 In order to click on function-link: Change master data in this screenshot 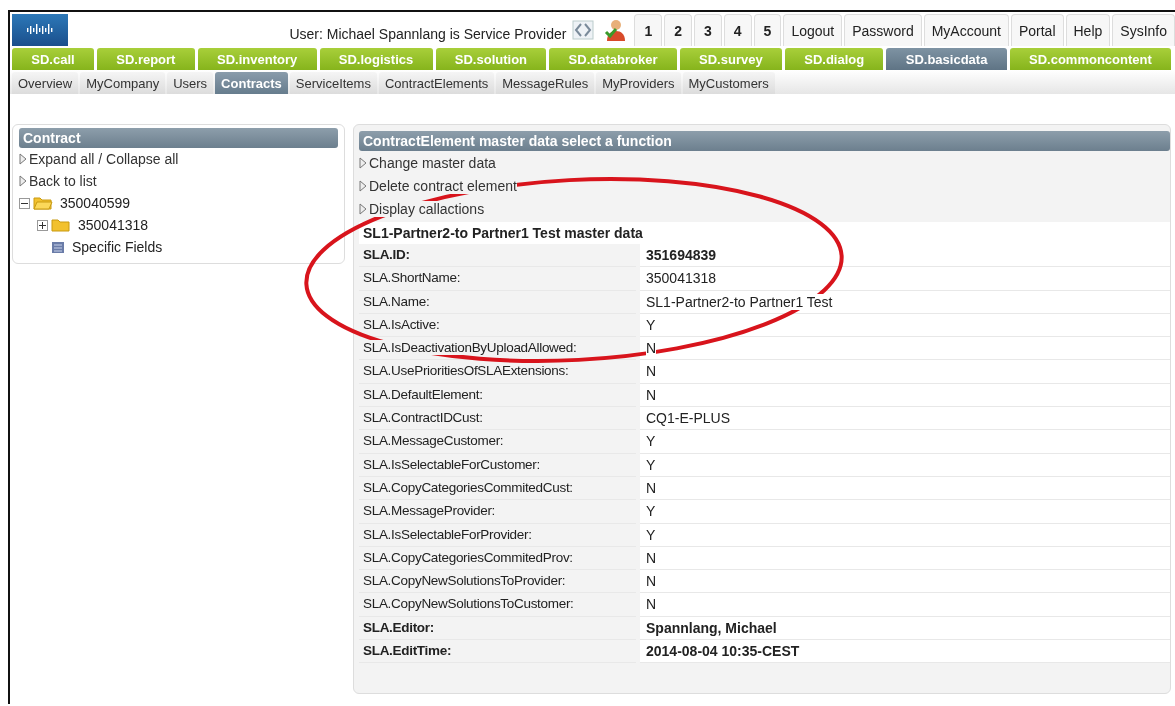, I will do `click(432, 162)`.